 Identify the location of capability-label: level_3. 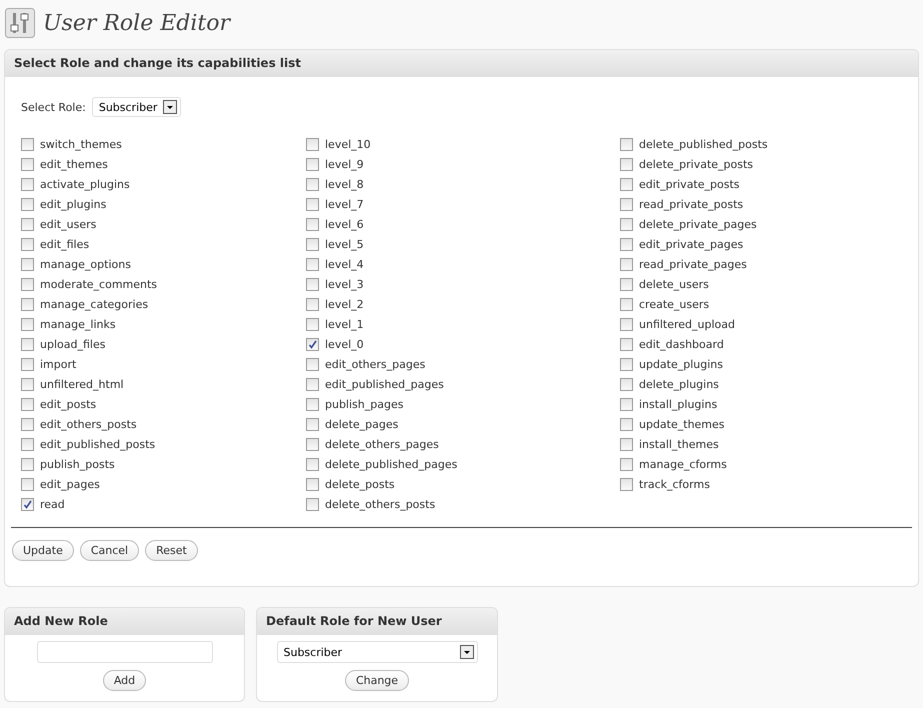
(344, 284).